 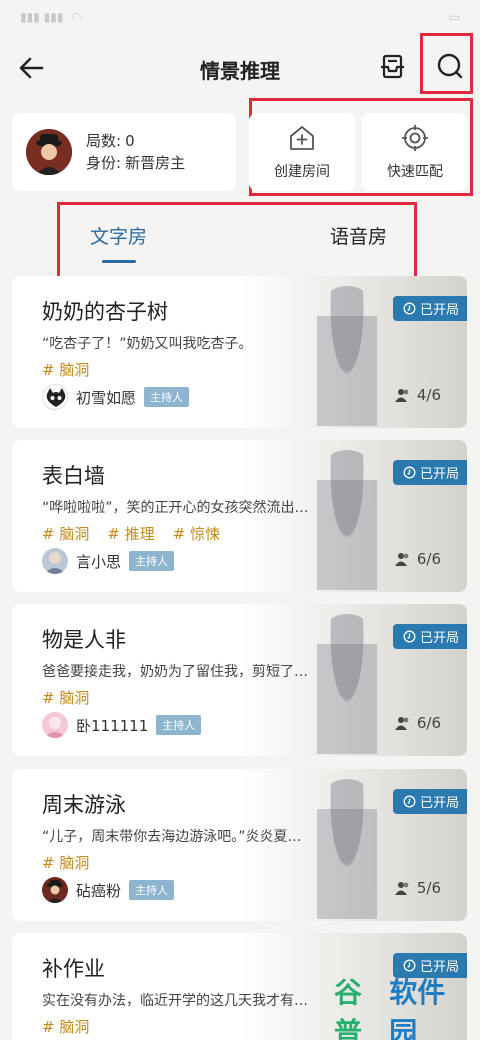 I want to click on search-icon, so click(x=450, y=66).